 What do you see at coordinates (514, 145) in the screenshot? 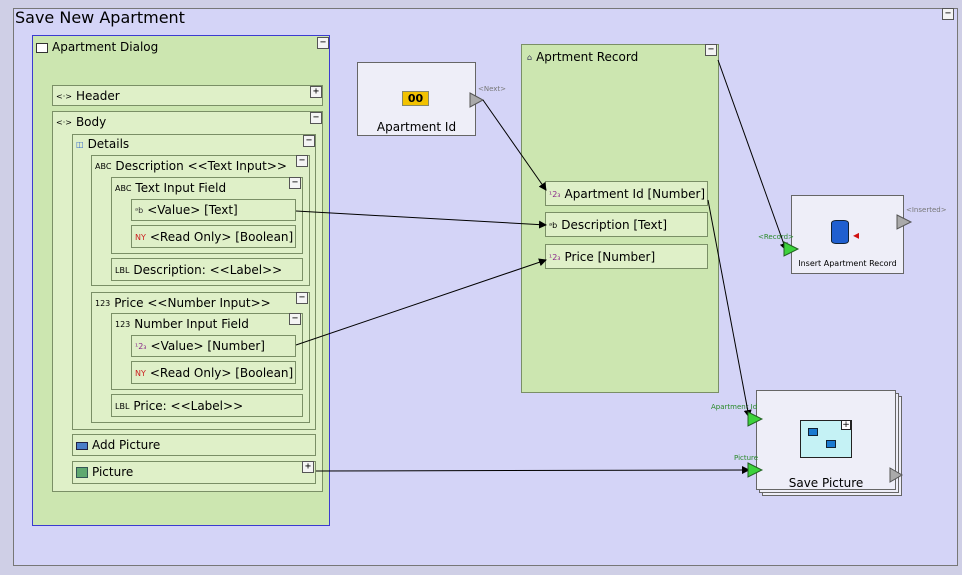
I see `connector-next-to-apartment-id` at bounding box center [514, 145].